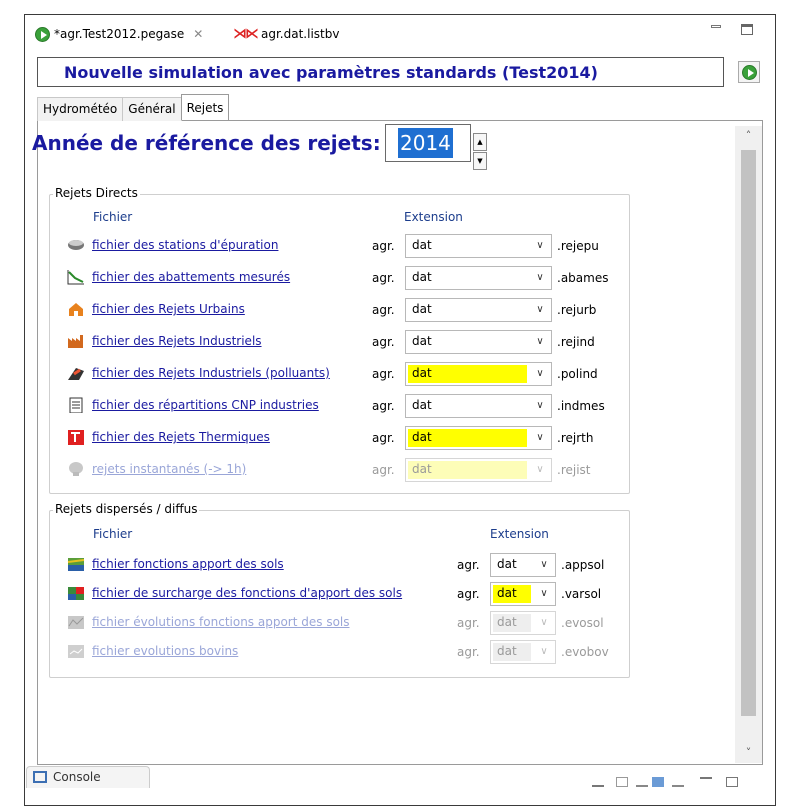 This screenshot has width=792, height=806. Describe the element at coordinates (169, 469) in the screenshot. I see `file-link: rejets instantanés (-> 1h)` at that location.